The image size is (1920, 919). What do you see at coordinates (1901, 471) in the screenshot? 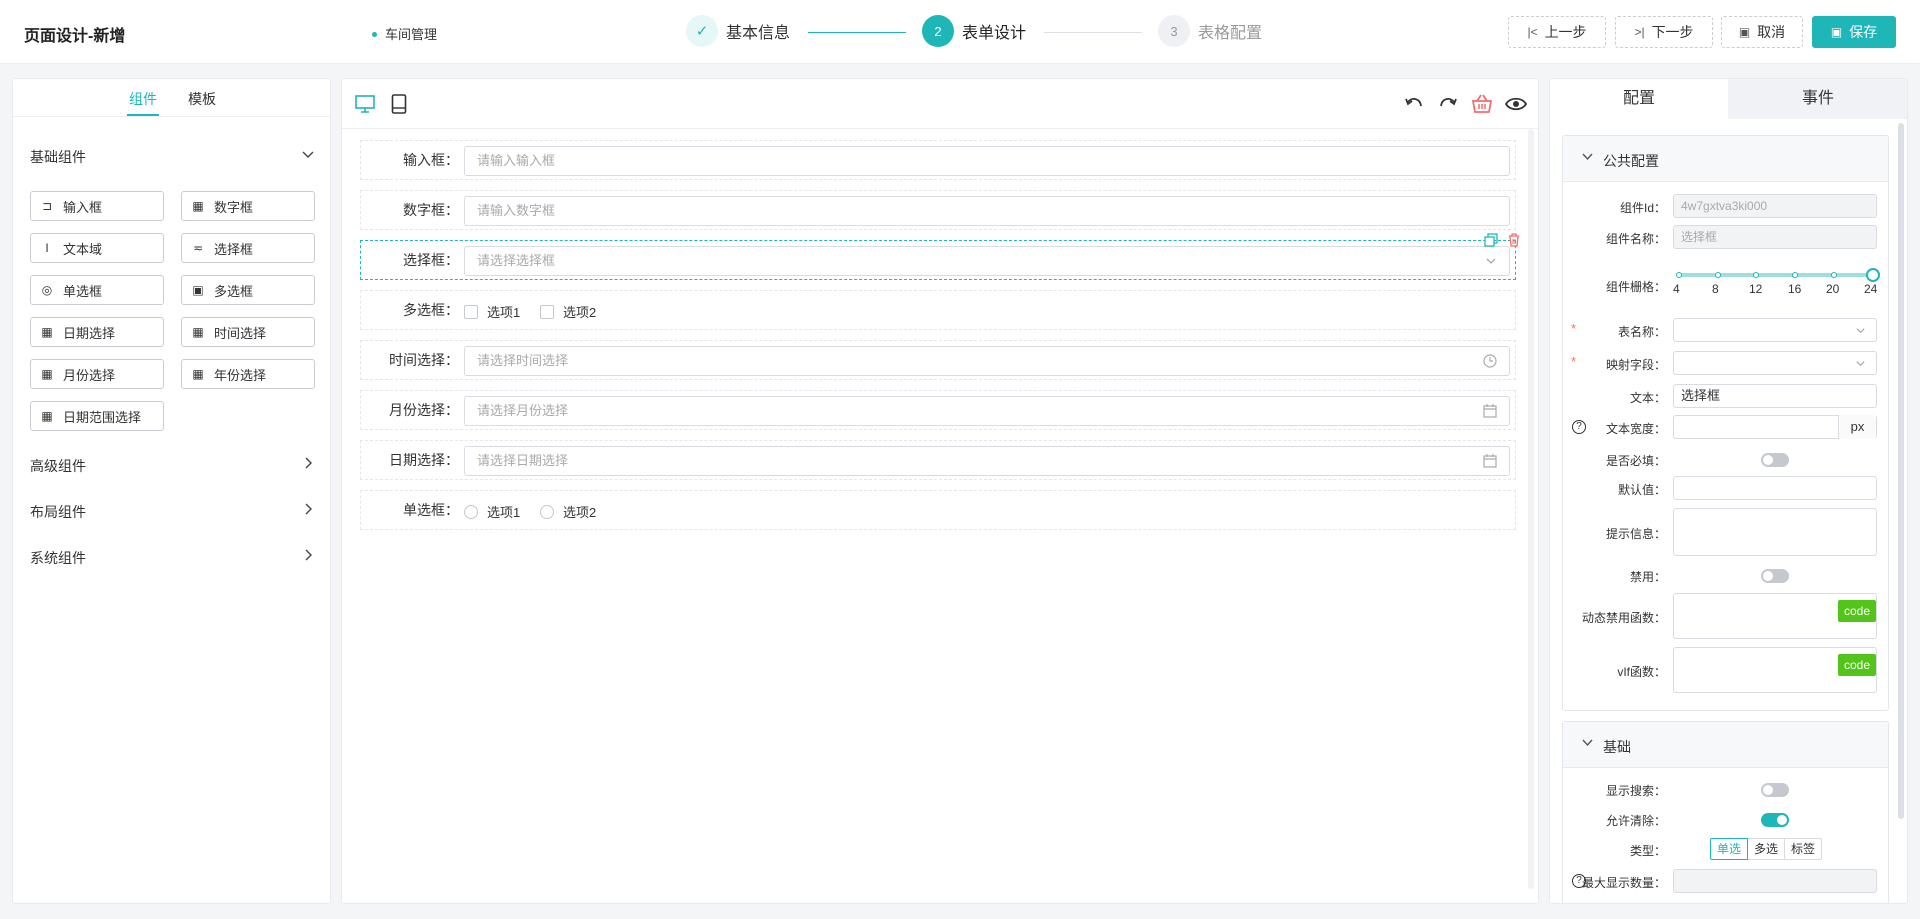
I see `panel-scrollbar` at bounding box center [1901, 471].